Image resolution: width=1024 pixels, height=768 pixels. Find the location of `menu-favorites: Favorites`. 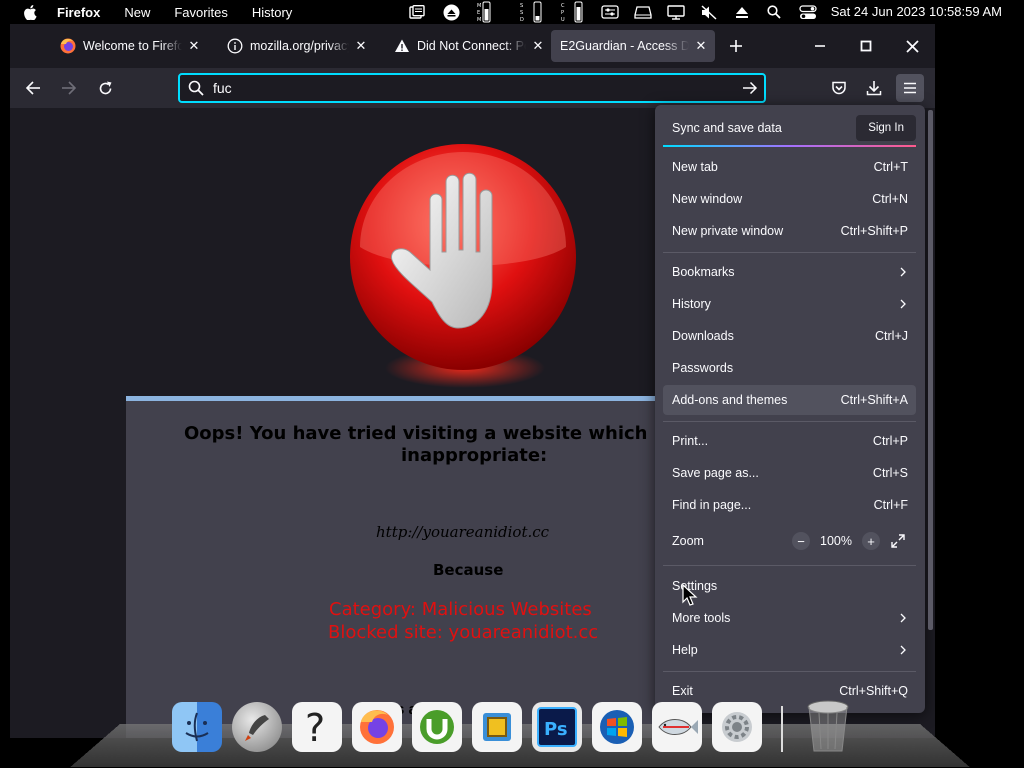

menu-favorites: Favorites is located at coordinates (200, 12).